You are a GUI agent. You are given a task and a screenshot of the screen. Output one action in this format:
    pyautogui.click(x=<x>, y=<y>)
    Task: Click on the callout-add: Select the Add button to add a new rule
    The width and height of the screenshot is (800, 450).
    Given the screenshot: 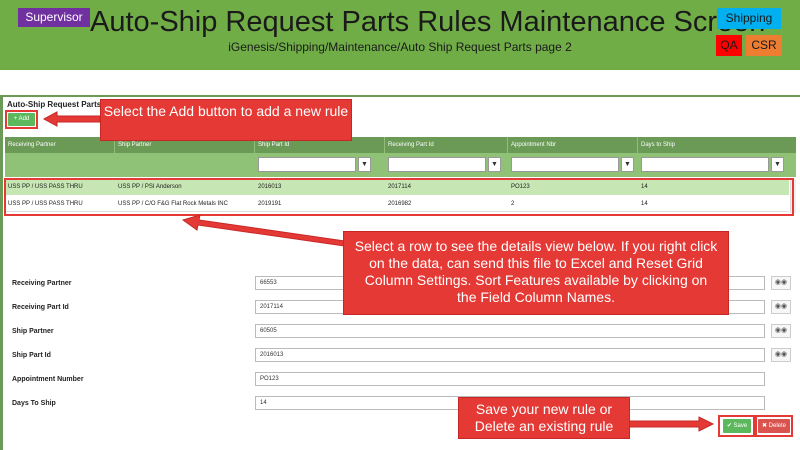 What is the action you would take?
    pyautogui.click(x=226, y=120)
    